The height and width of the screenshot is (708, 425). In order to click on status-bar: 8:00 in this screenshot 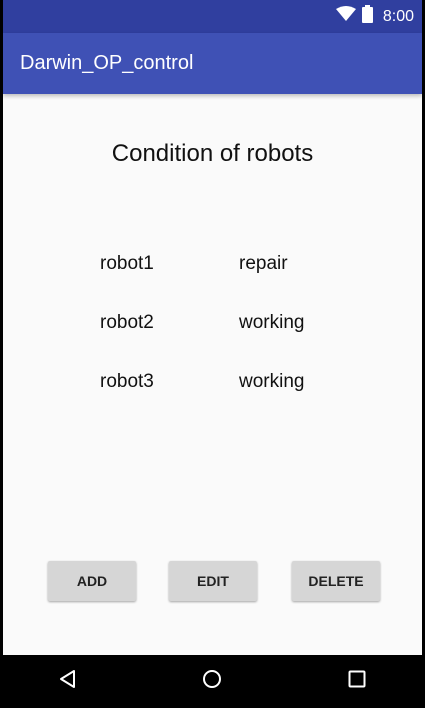, I will do `click(212, 16)`.